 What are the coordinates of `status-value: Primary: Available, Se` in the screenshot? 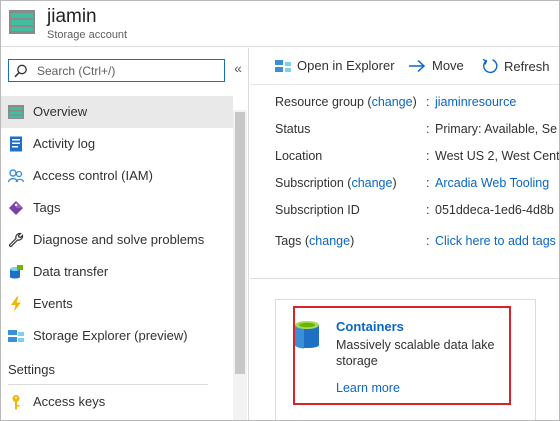 It's located at (496, 129).